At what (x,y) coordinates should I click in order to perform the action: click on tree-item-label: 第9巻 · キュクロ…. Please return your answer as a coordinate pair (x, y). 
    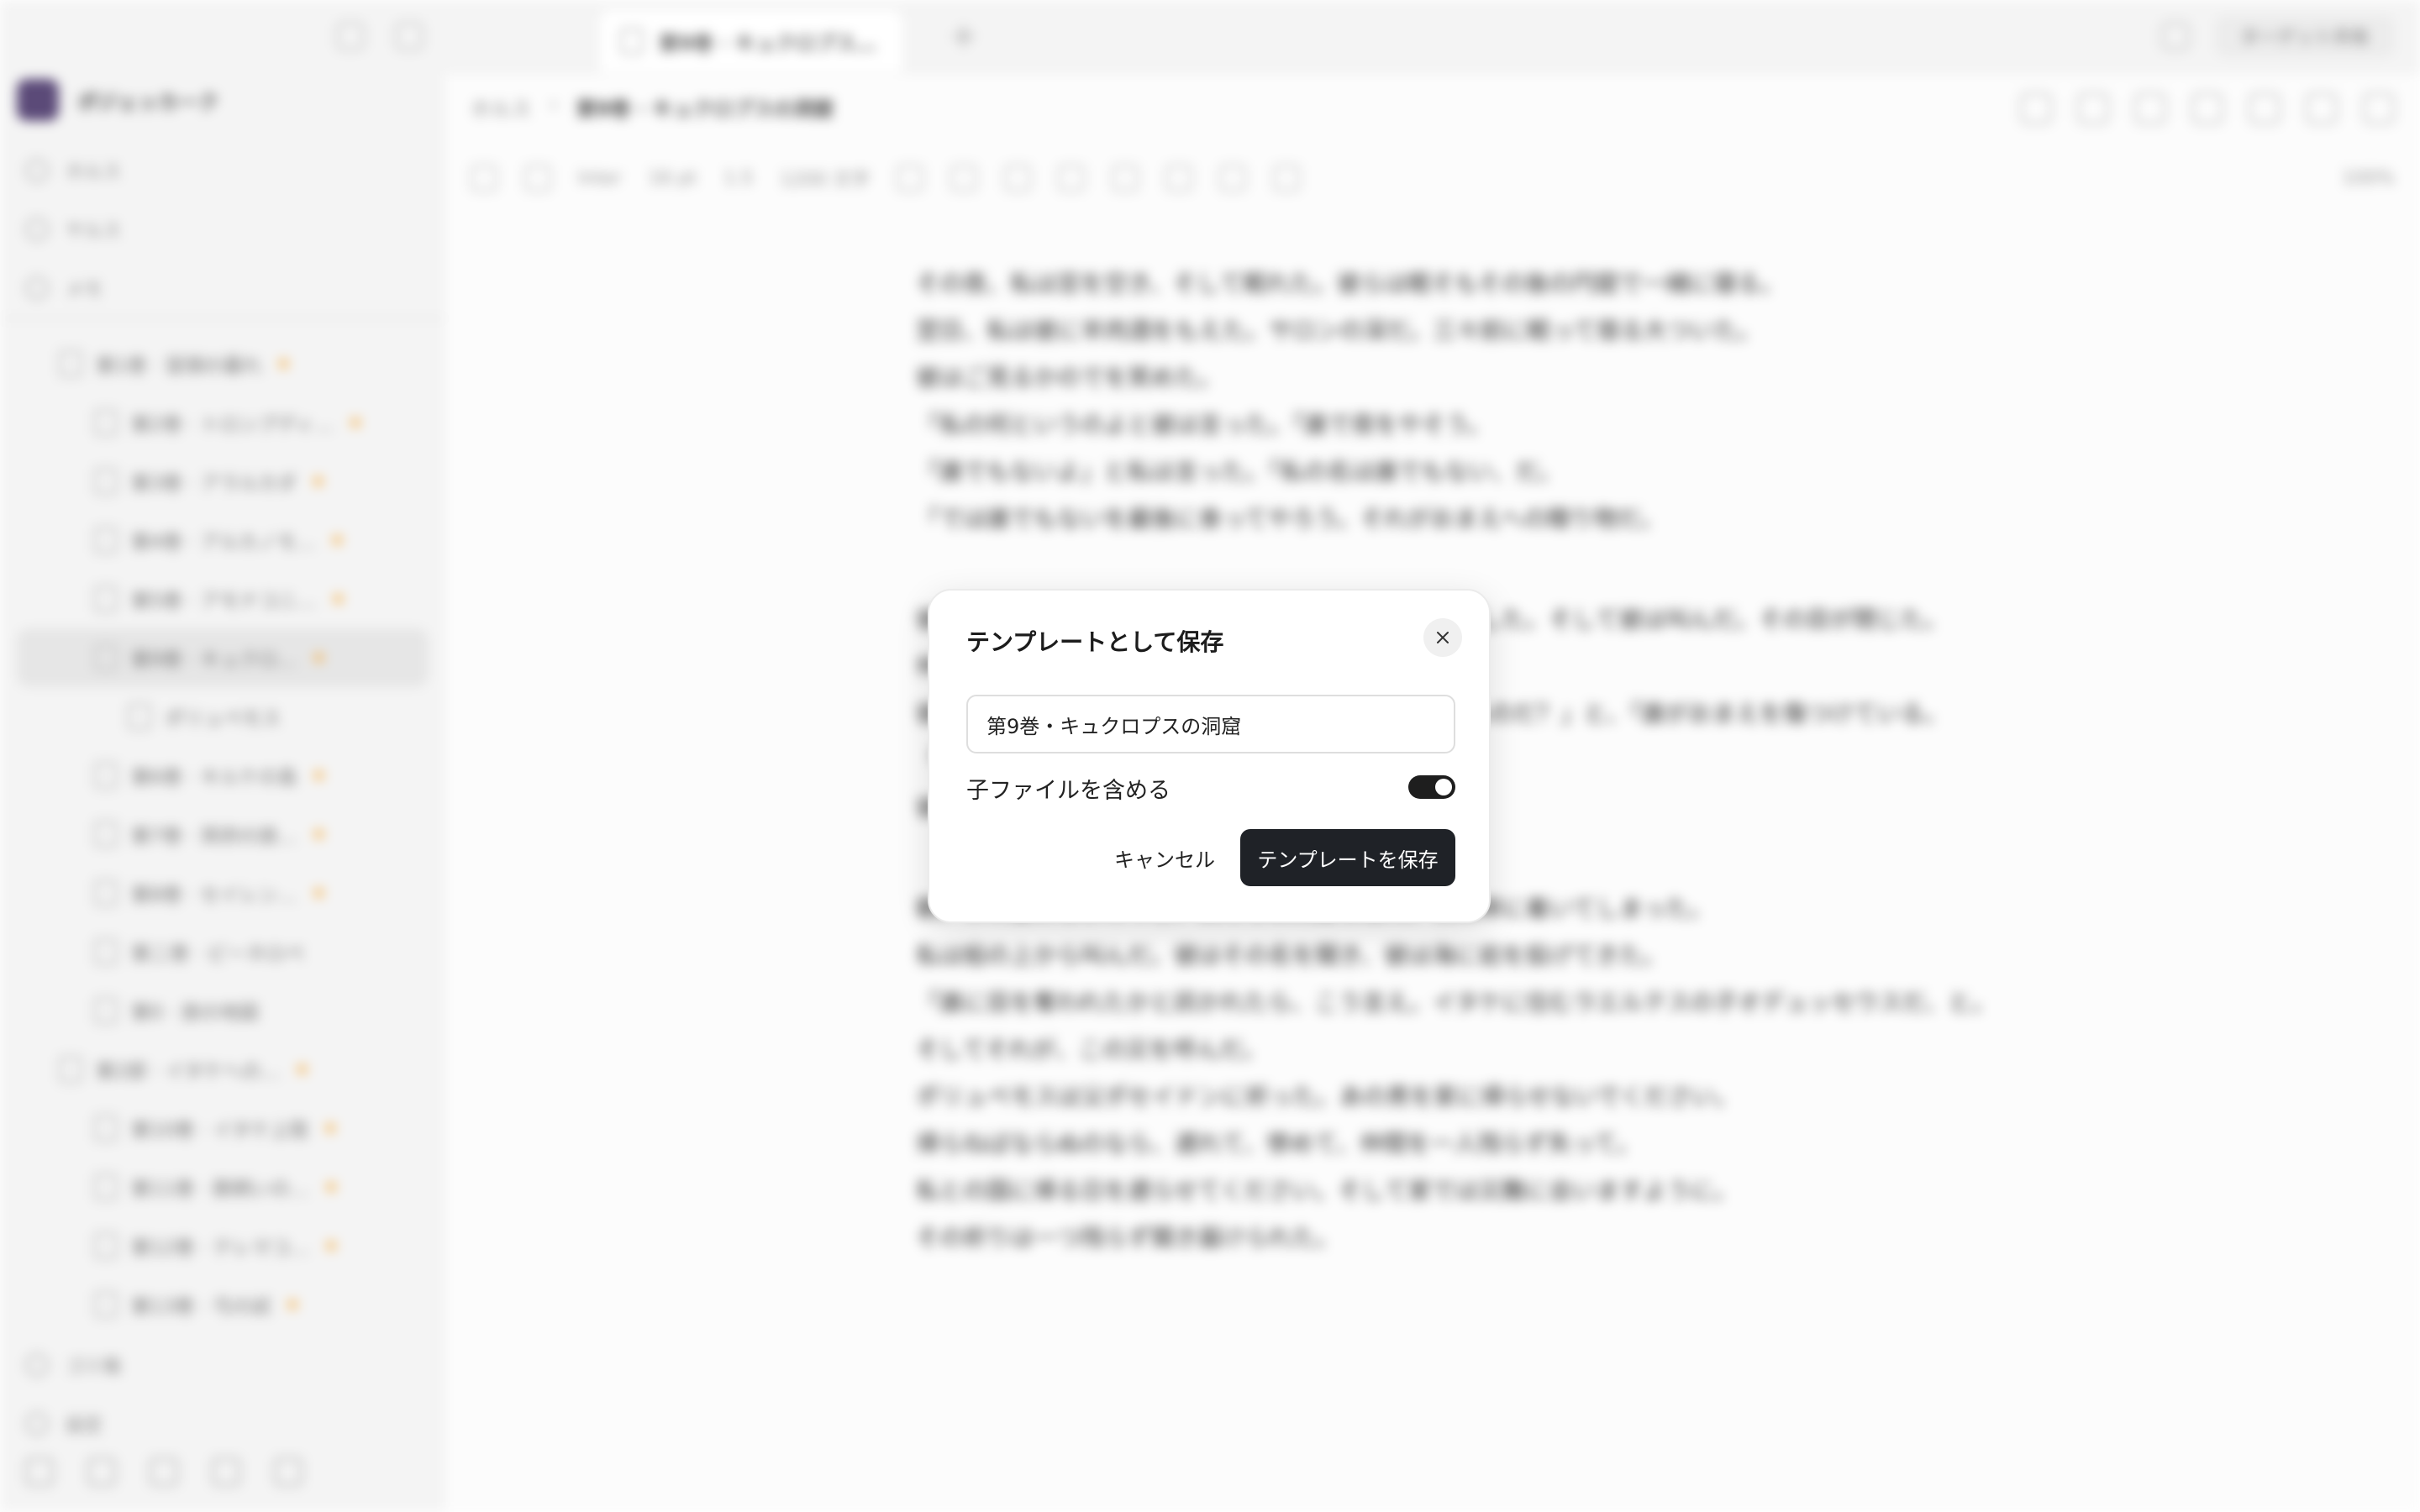
    Looking at the image, I should click on (214, 660).